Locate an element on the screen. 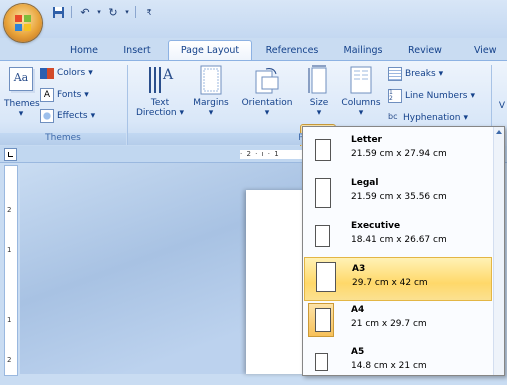 This screenshot has height=385, width=507. effects-label: Effects is located at coordinates (72, 116).